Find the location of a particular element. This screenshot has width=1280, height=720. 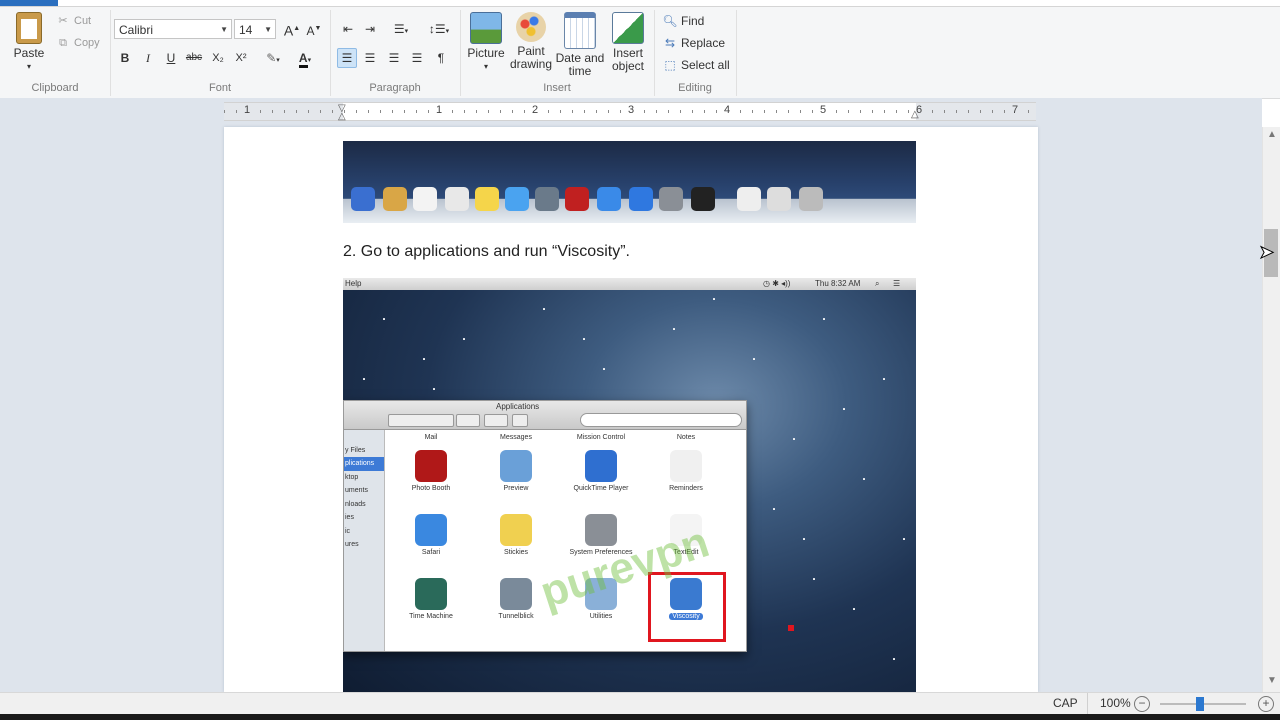

app-label: Time Machine is located at coordinates (431, 616).